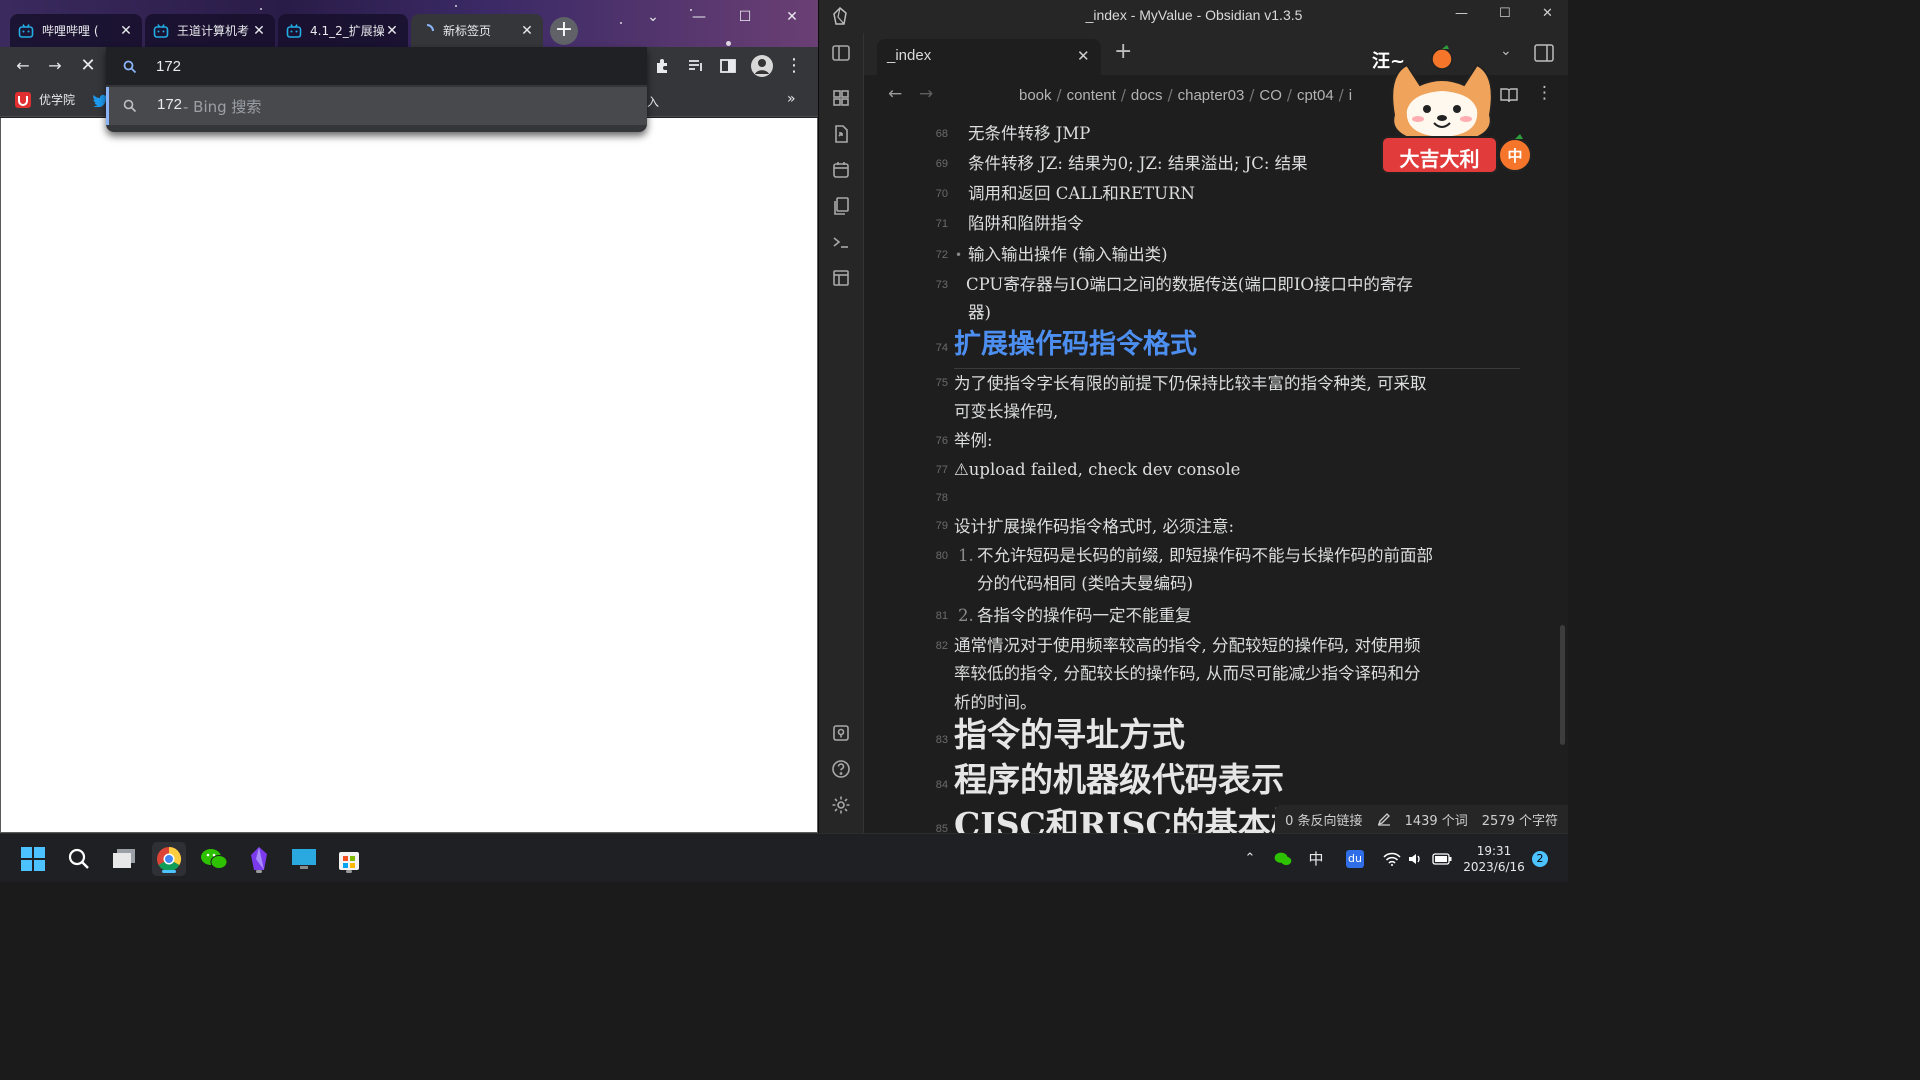 This screenshot has width=1920, height=1080. I want to click on address-input, so click(391, 66).